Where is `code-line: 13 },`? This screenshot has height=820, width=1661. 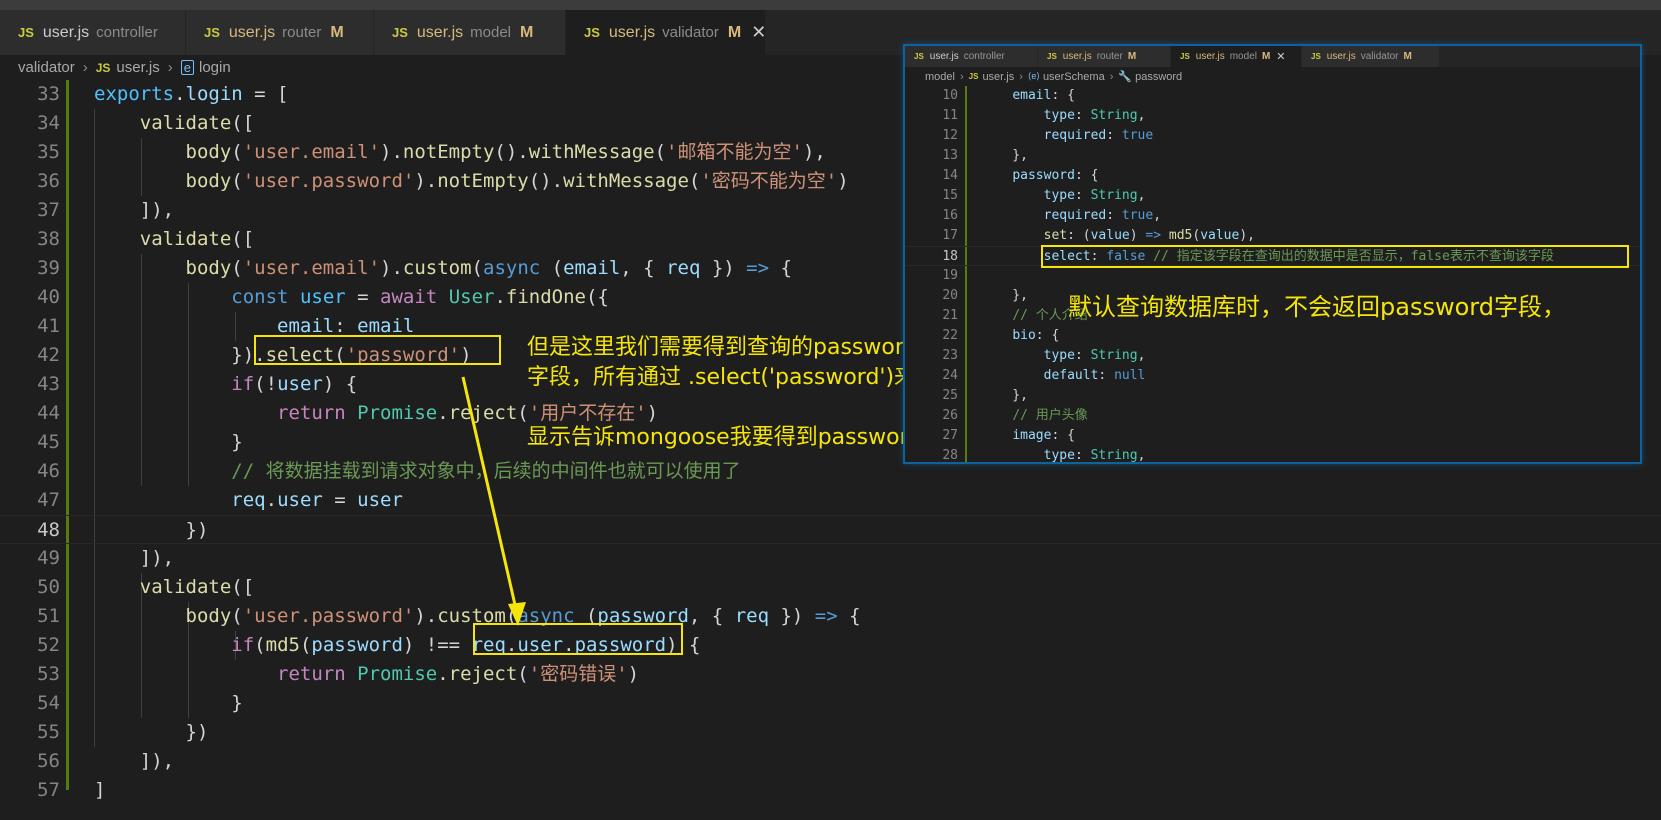
code-line: 13 }, is located at coordinates (1272, 156).